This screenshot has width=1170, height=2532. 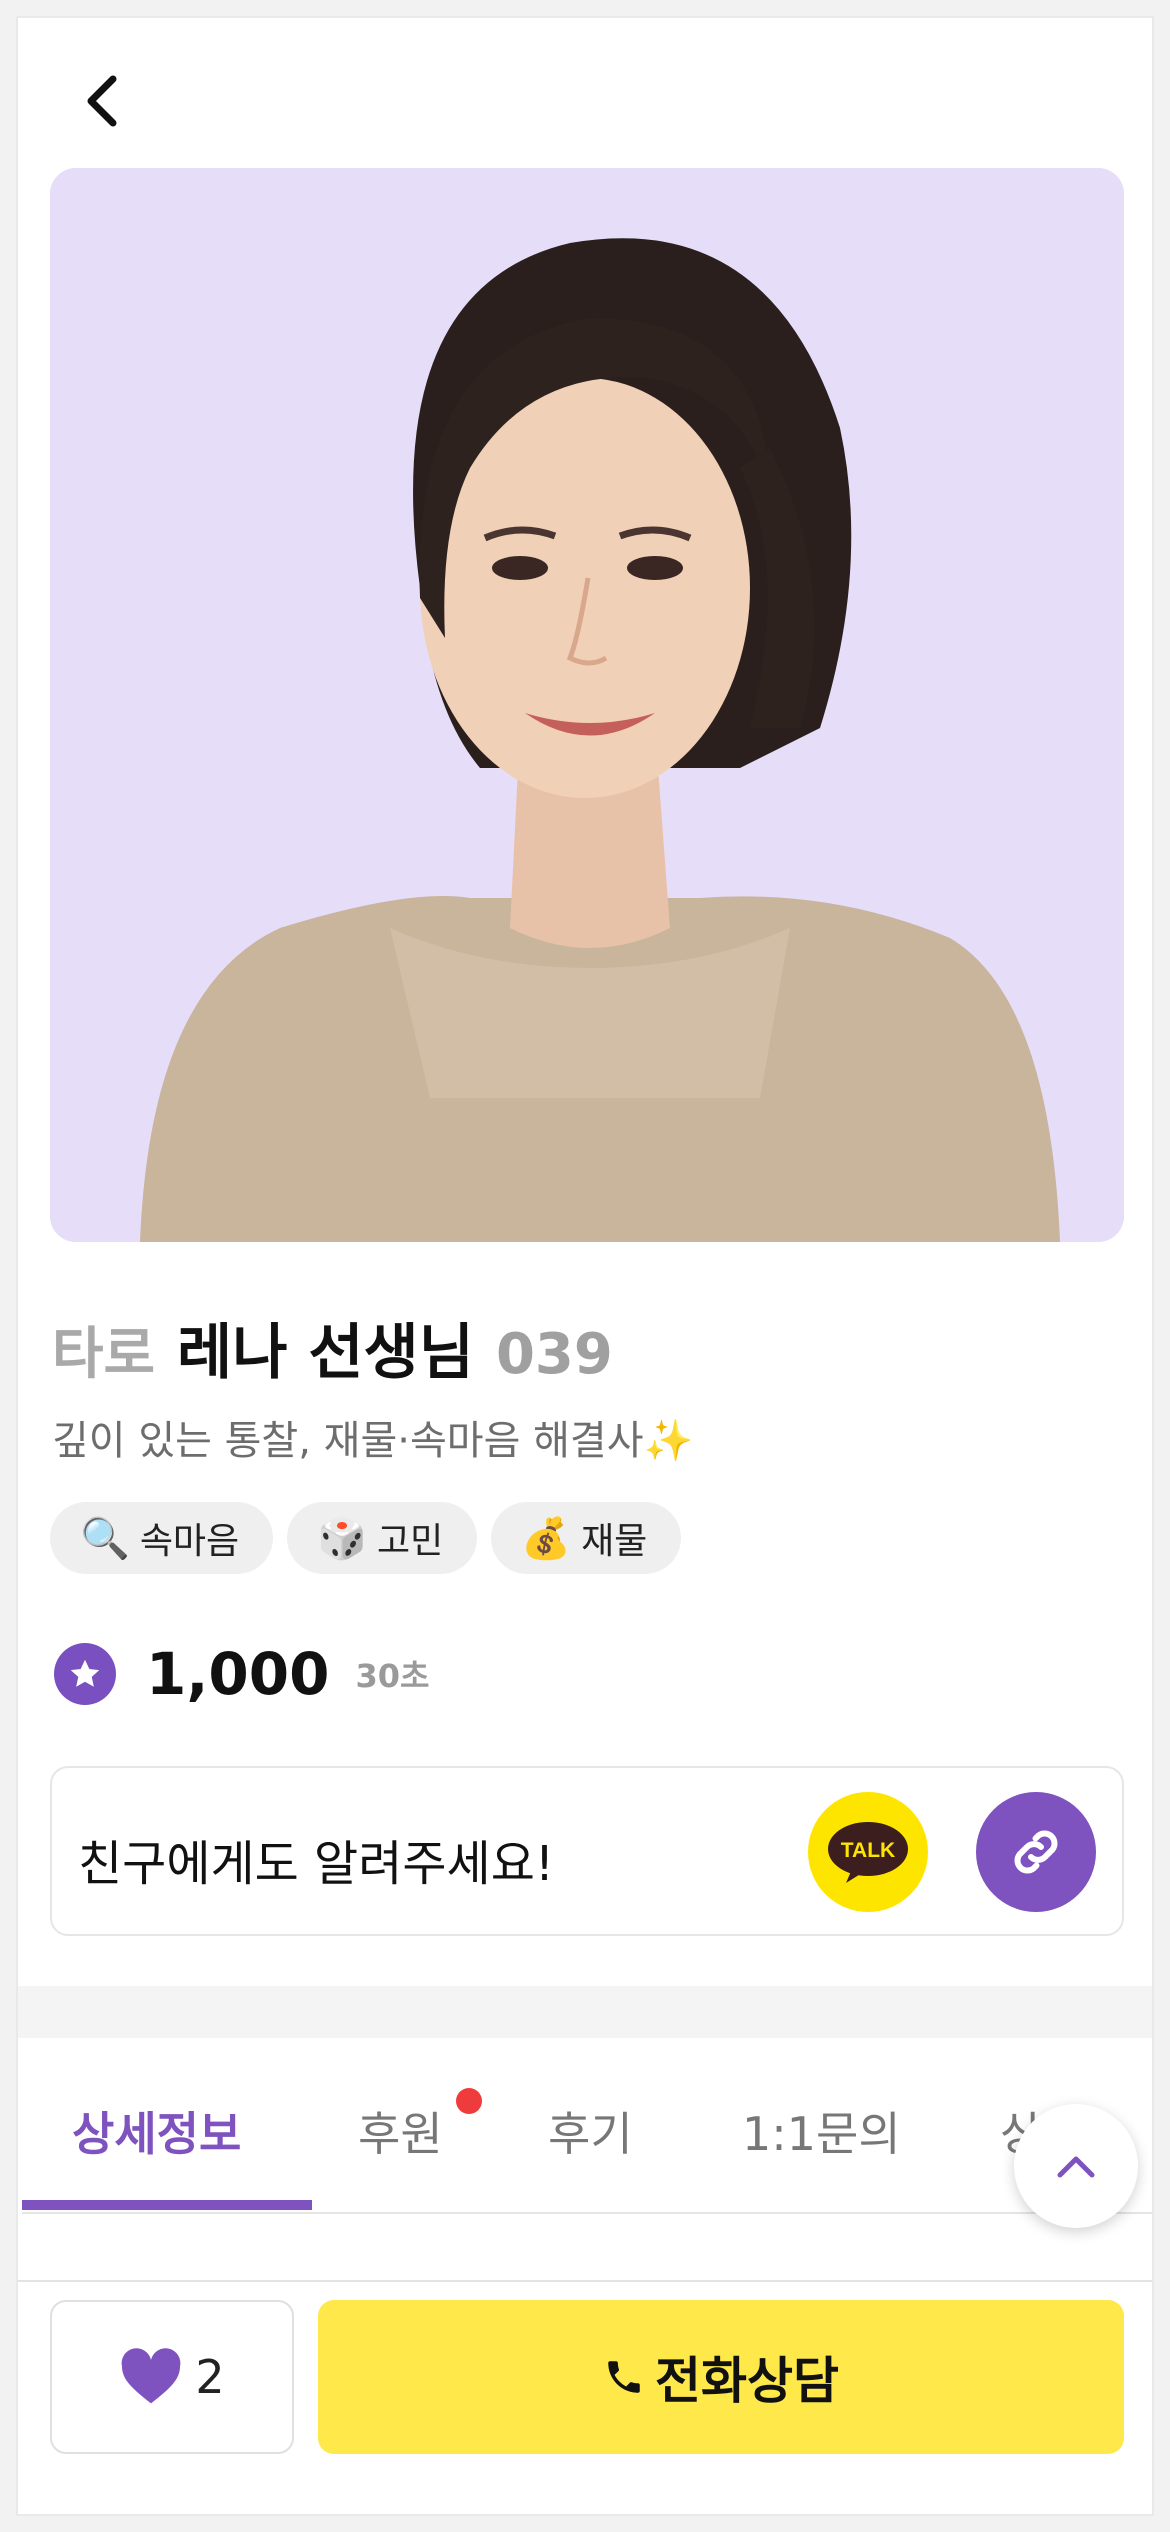 I want to click on share-box: 친구에게도 알려주세요! TALK, so click(x=587, y=1851).